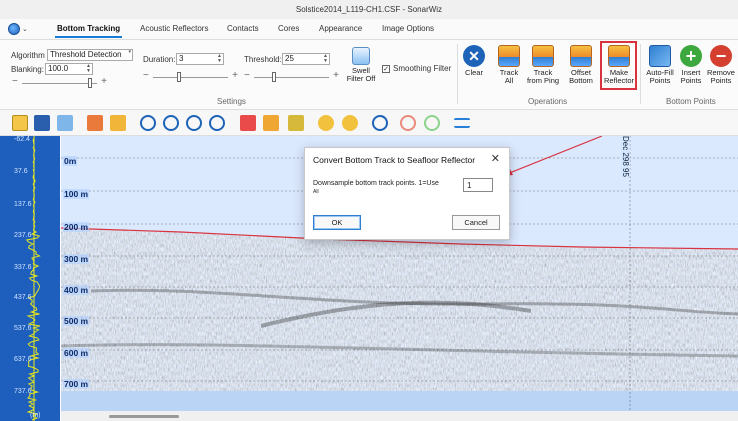 The width and height of the screenshot is (738, 421). I want to click on auto-fill-points-button: Auto-Fill Points, so click(660, 65).